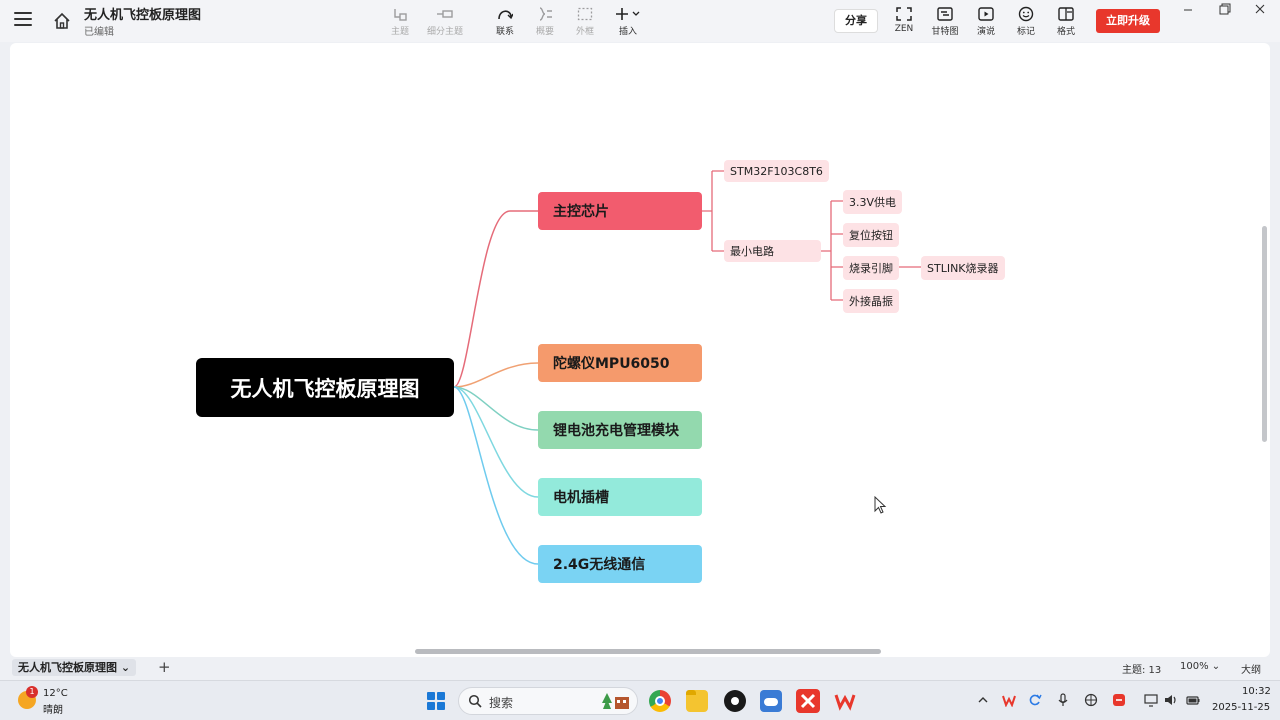 This screenshot has height=720, width=1280. What do you see at coordinates (880, 505) in the screenshot?
I see `mouse-cursor-icon` at bounding box center [880, 505].